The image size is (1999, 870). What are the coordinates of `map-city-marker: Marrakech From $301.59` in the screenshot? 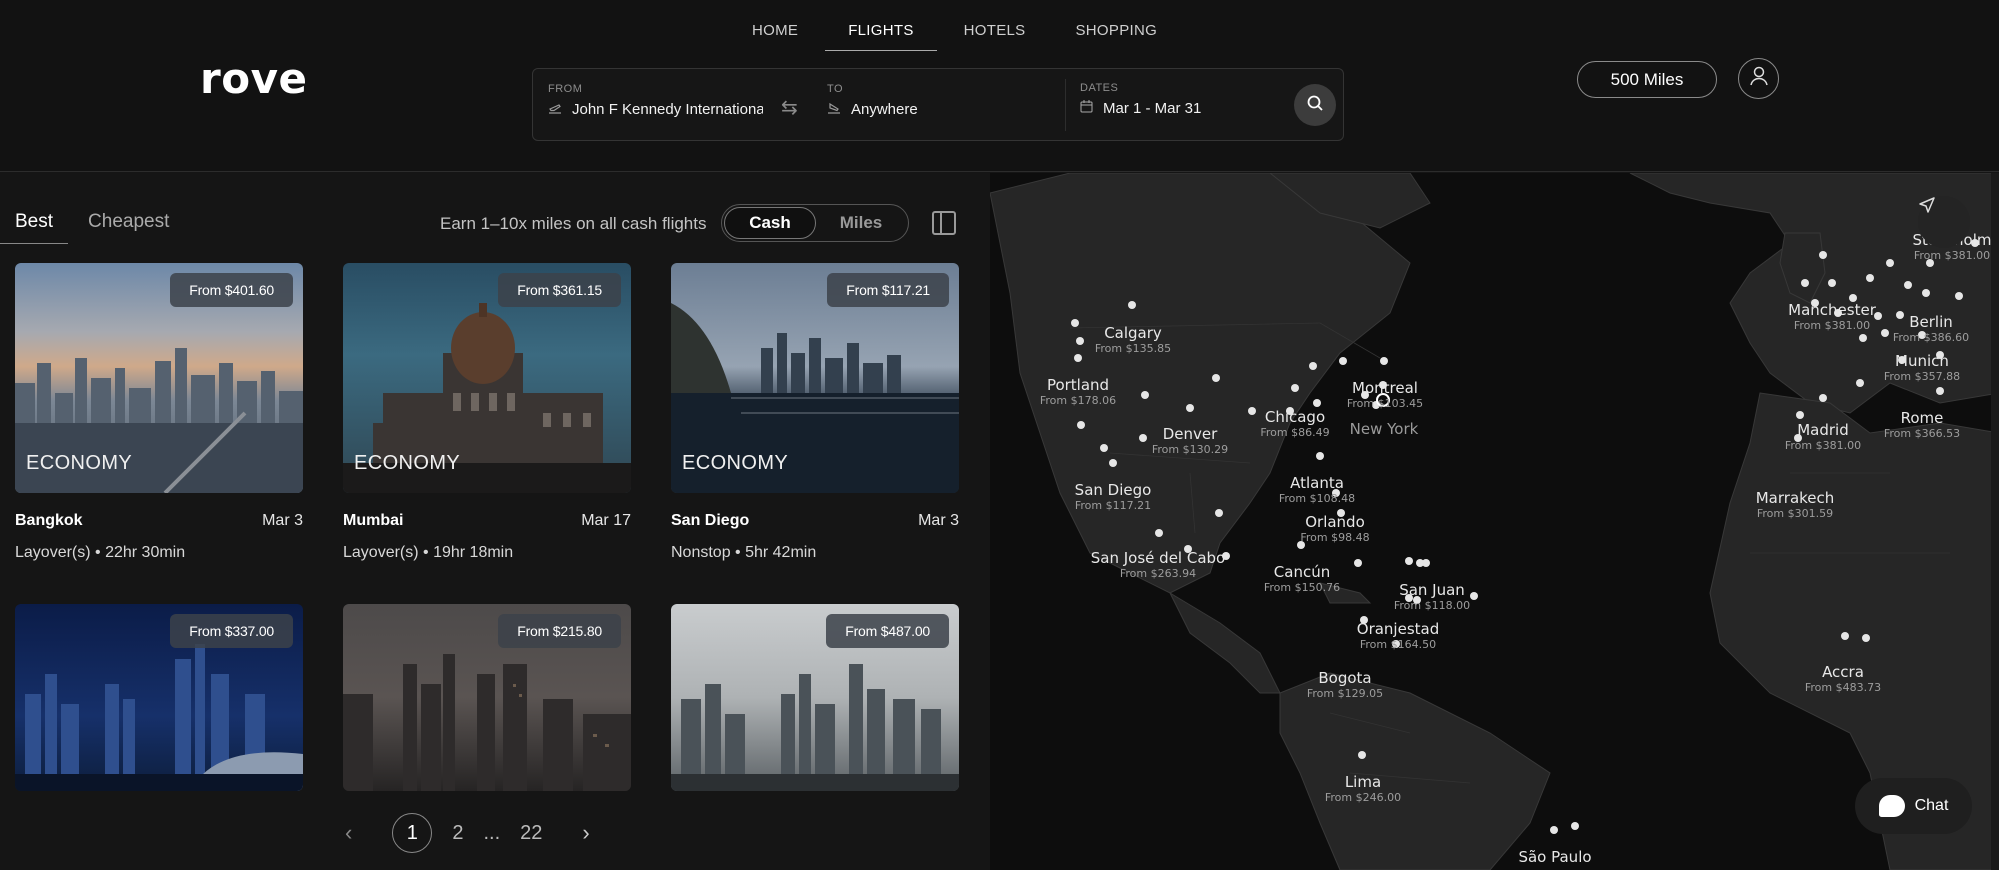 It's located at (1795, 504).